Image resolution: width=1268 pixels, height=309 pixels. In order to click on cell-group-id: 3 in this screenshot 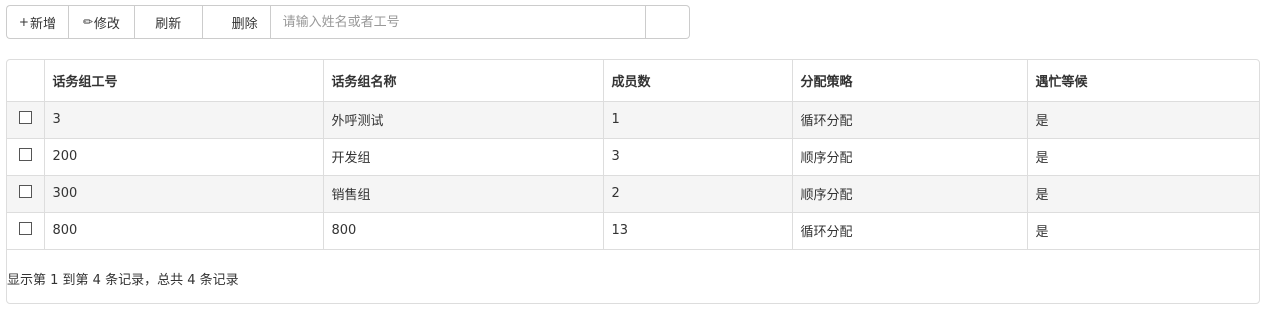, I will do `click(183, 120)`.